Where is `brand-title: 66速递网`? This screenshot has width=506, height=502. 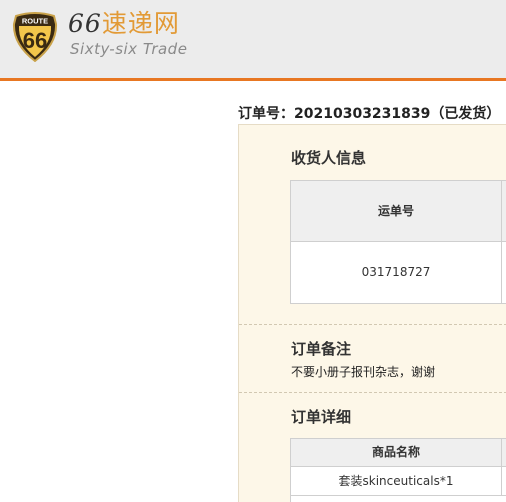
brand-title: 66速递网 is located at coordinates (124, 24).